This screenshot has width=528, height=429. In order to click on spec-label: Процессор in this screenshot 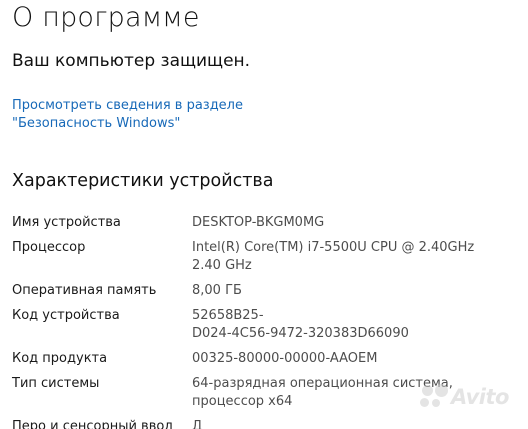, I will do `click(49, 247)`.